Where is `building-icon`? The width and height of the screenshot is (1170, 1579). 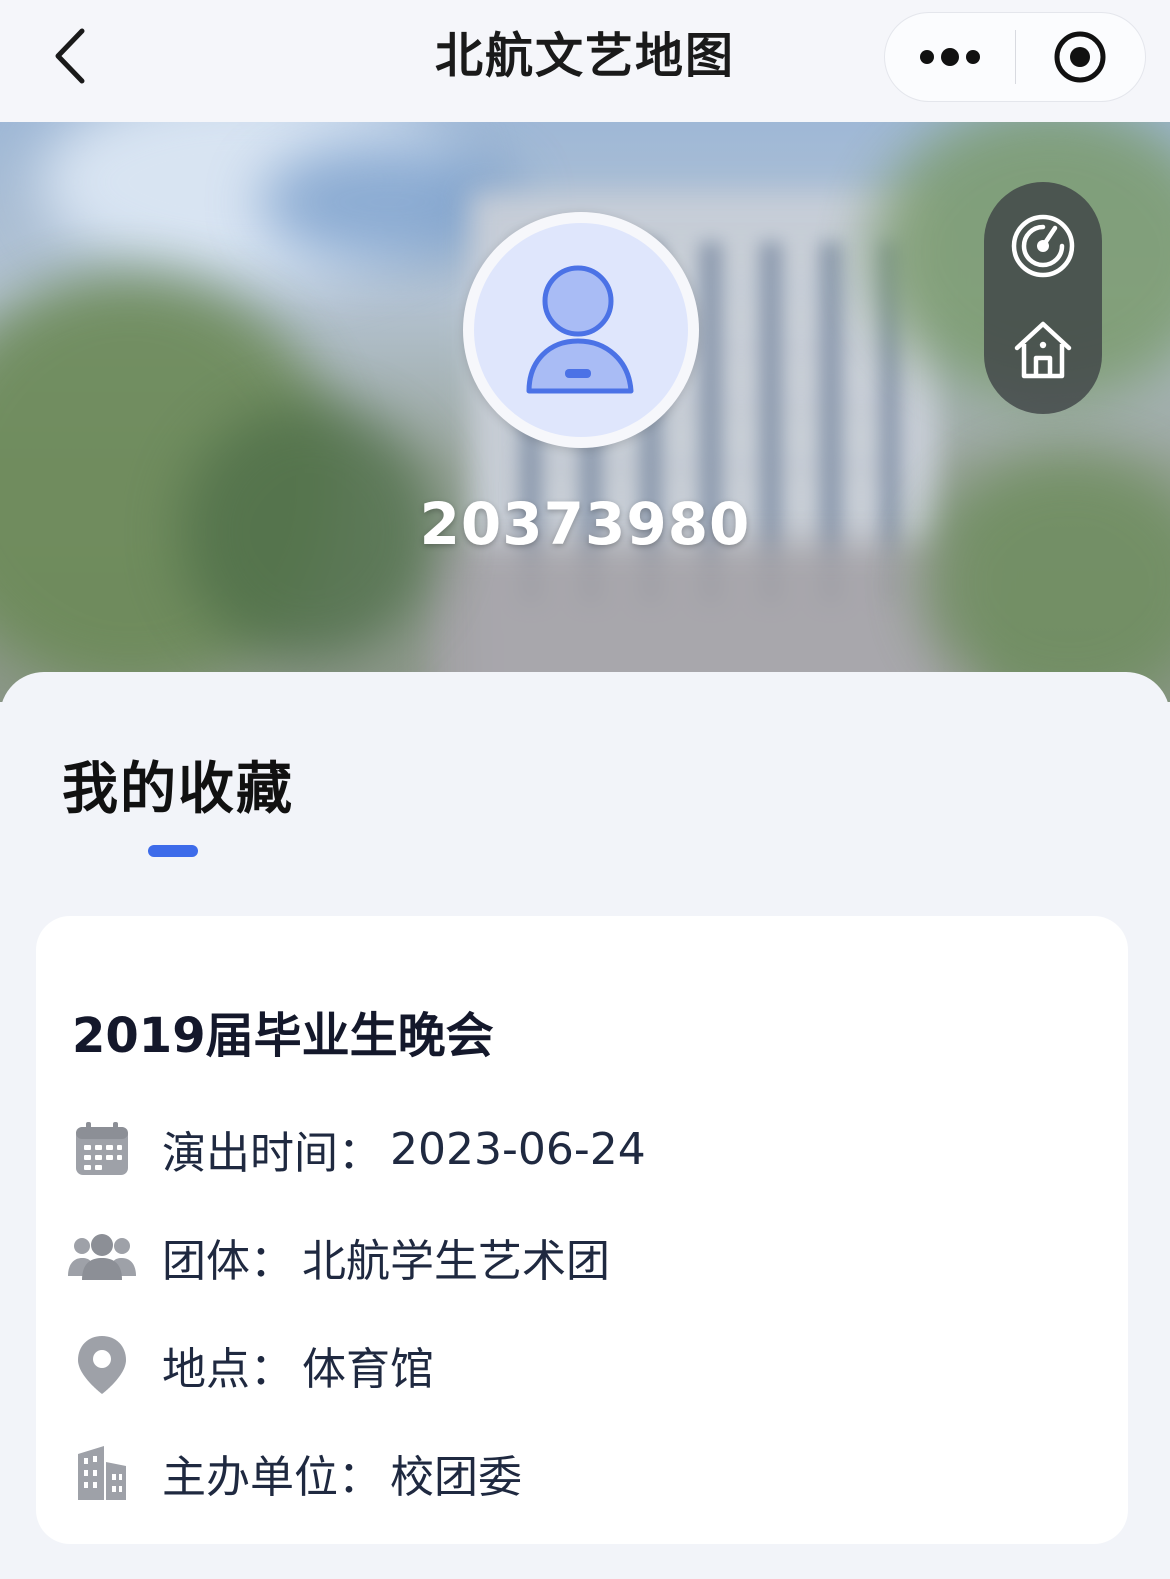
building-icon is located at coordinates (102, 1473).